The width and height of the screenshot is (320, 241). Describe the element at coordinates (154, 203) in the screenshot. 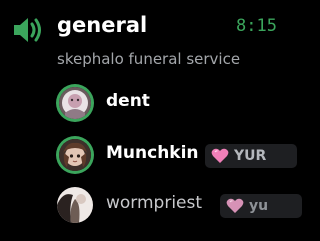

I see `member-name: wormpriest` at that location.